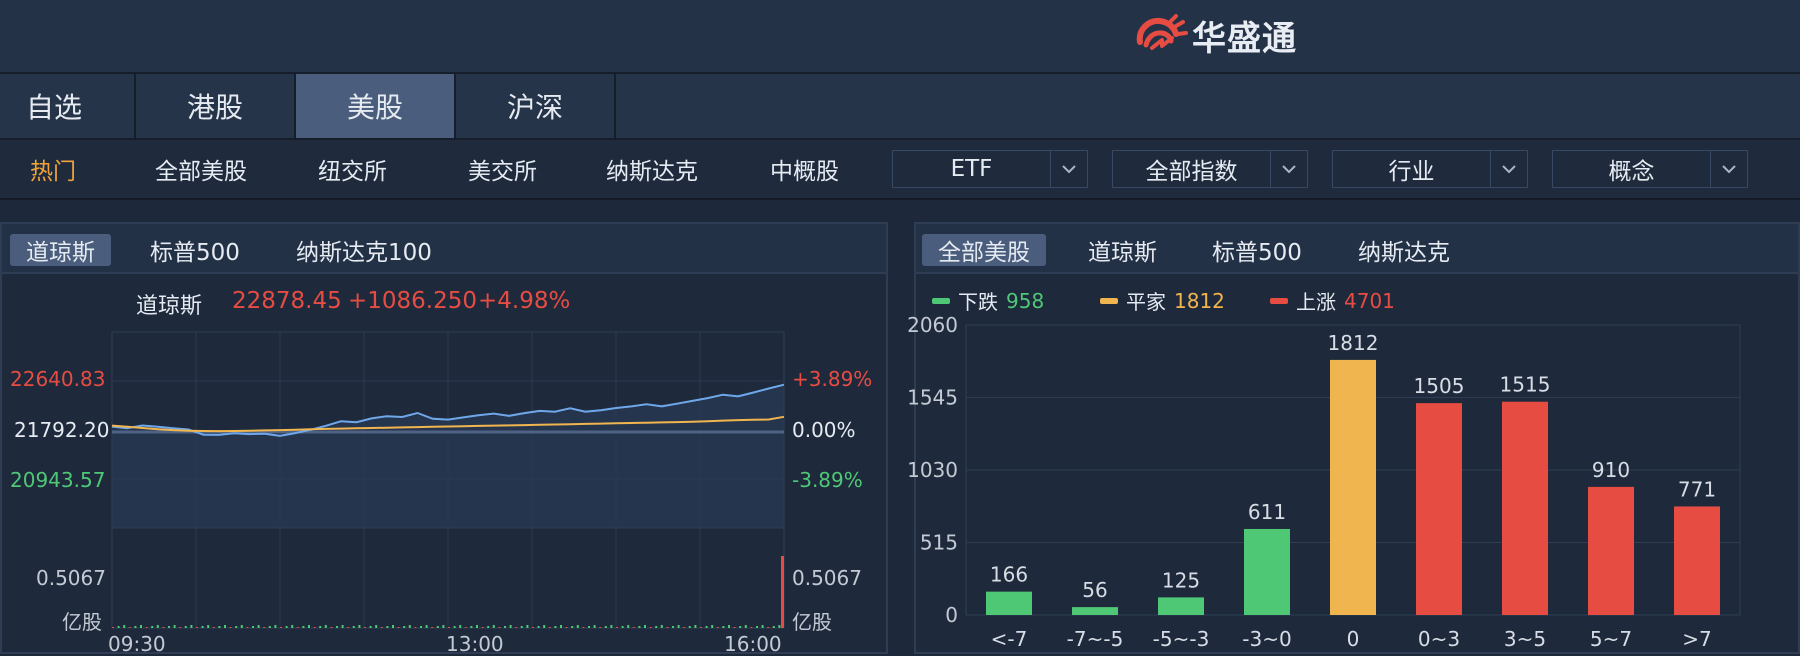 The height and width of the screenshot is (656, 1800). What do you see at coordinates (932, 325) in the screenshot?
I see `bar-ytick-label: 2060` at bounding box center [932, 325].